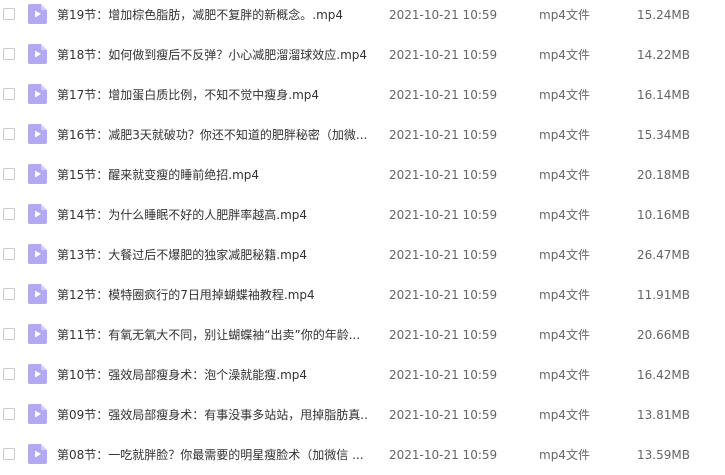 The width and height of the screenshot is (725, 475). What do you see at coordinates (663, 375) in the screenshot?
I see `file-size: 16.42MB` at bounding box center [663, 375].